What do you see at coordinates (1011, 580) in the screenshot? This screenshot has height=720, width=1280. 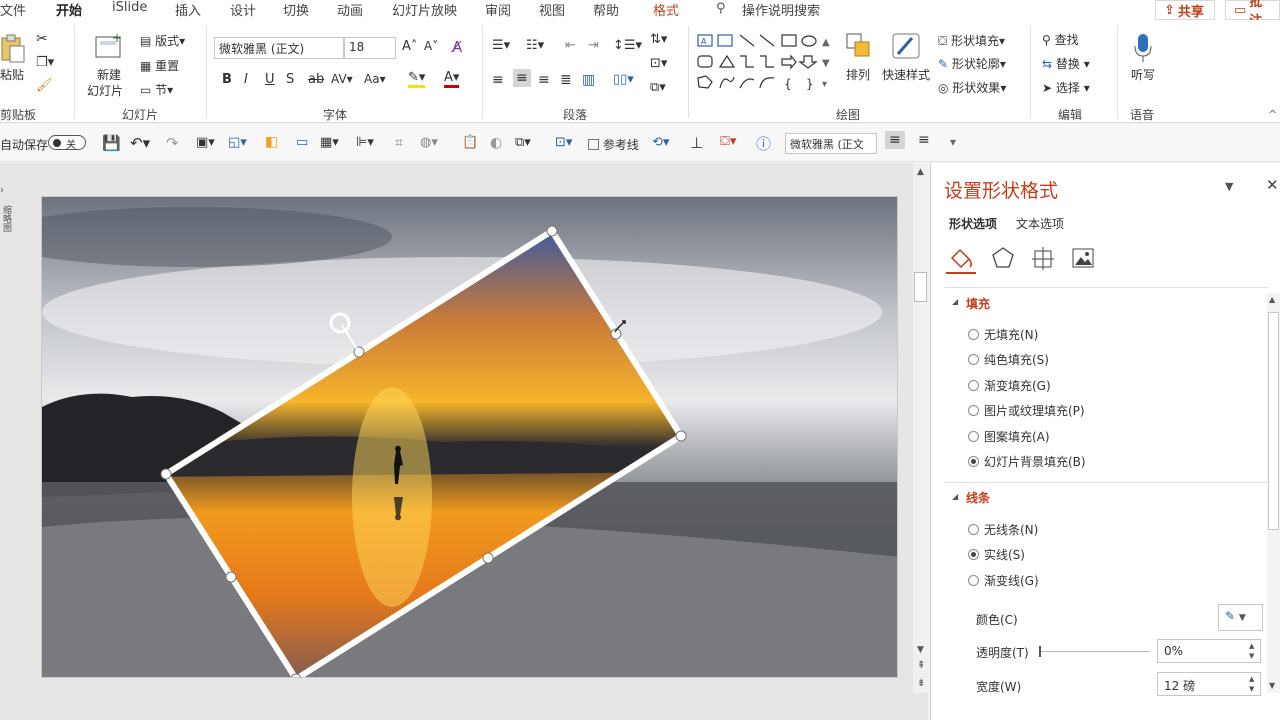 I see `option-gradient-line: 渐变线(G)` at bounding box center [1011, 580].